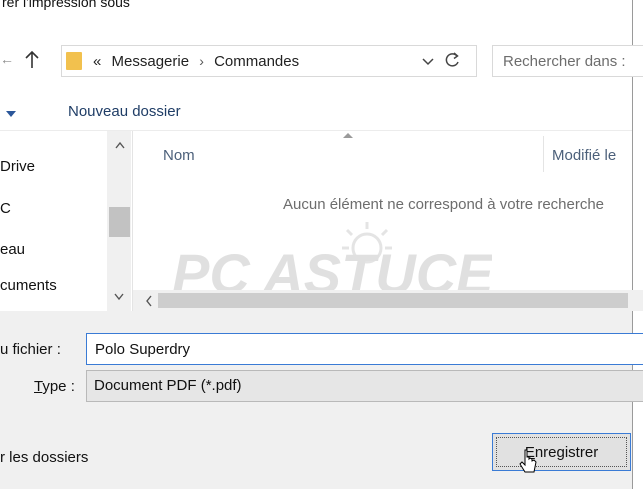 The image size is (643, 489). Describe the element at coordinates (256, 61) in the screenshot. I see `breadcrumb-item-commandes: Commandes` at that location.